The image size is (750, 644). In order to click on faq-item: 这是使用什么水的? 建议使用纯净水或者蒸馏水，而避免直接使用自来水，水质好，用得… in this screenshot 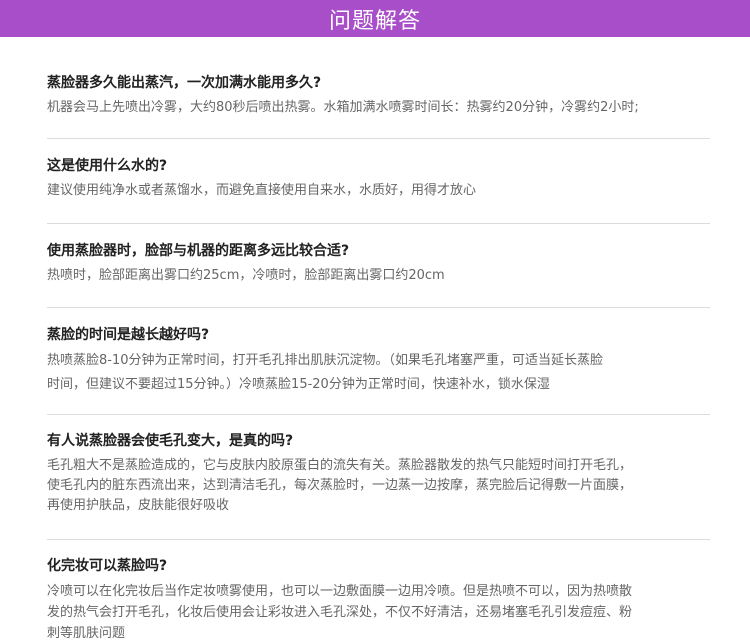, I will do `click(378, 170)`.